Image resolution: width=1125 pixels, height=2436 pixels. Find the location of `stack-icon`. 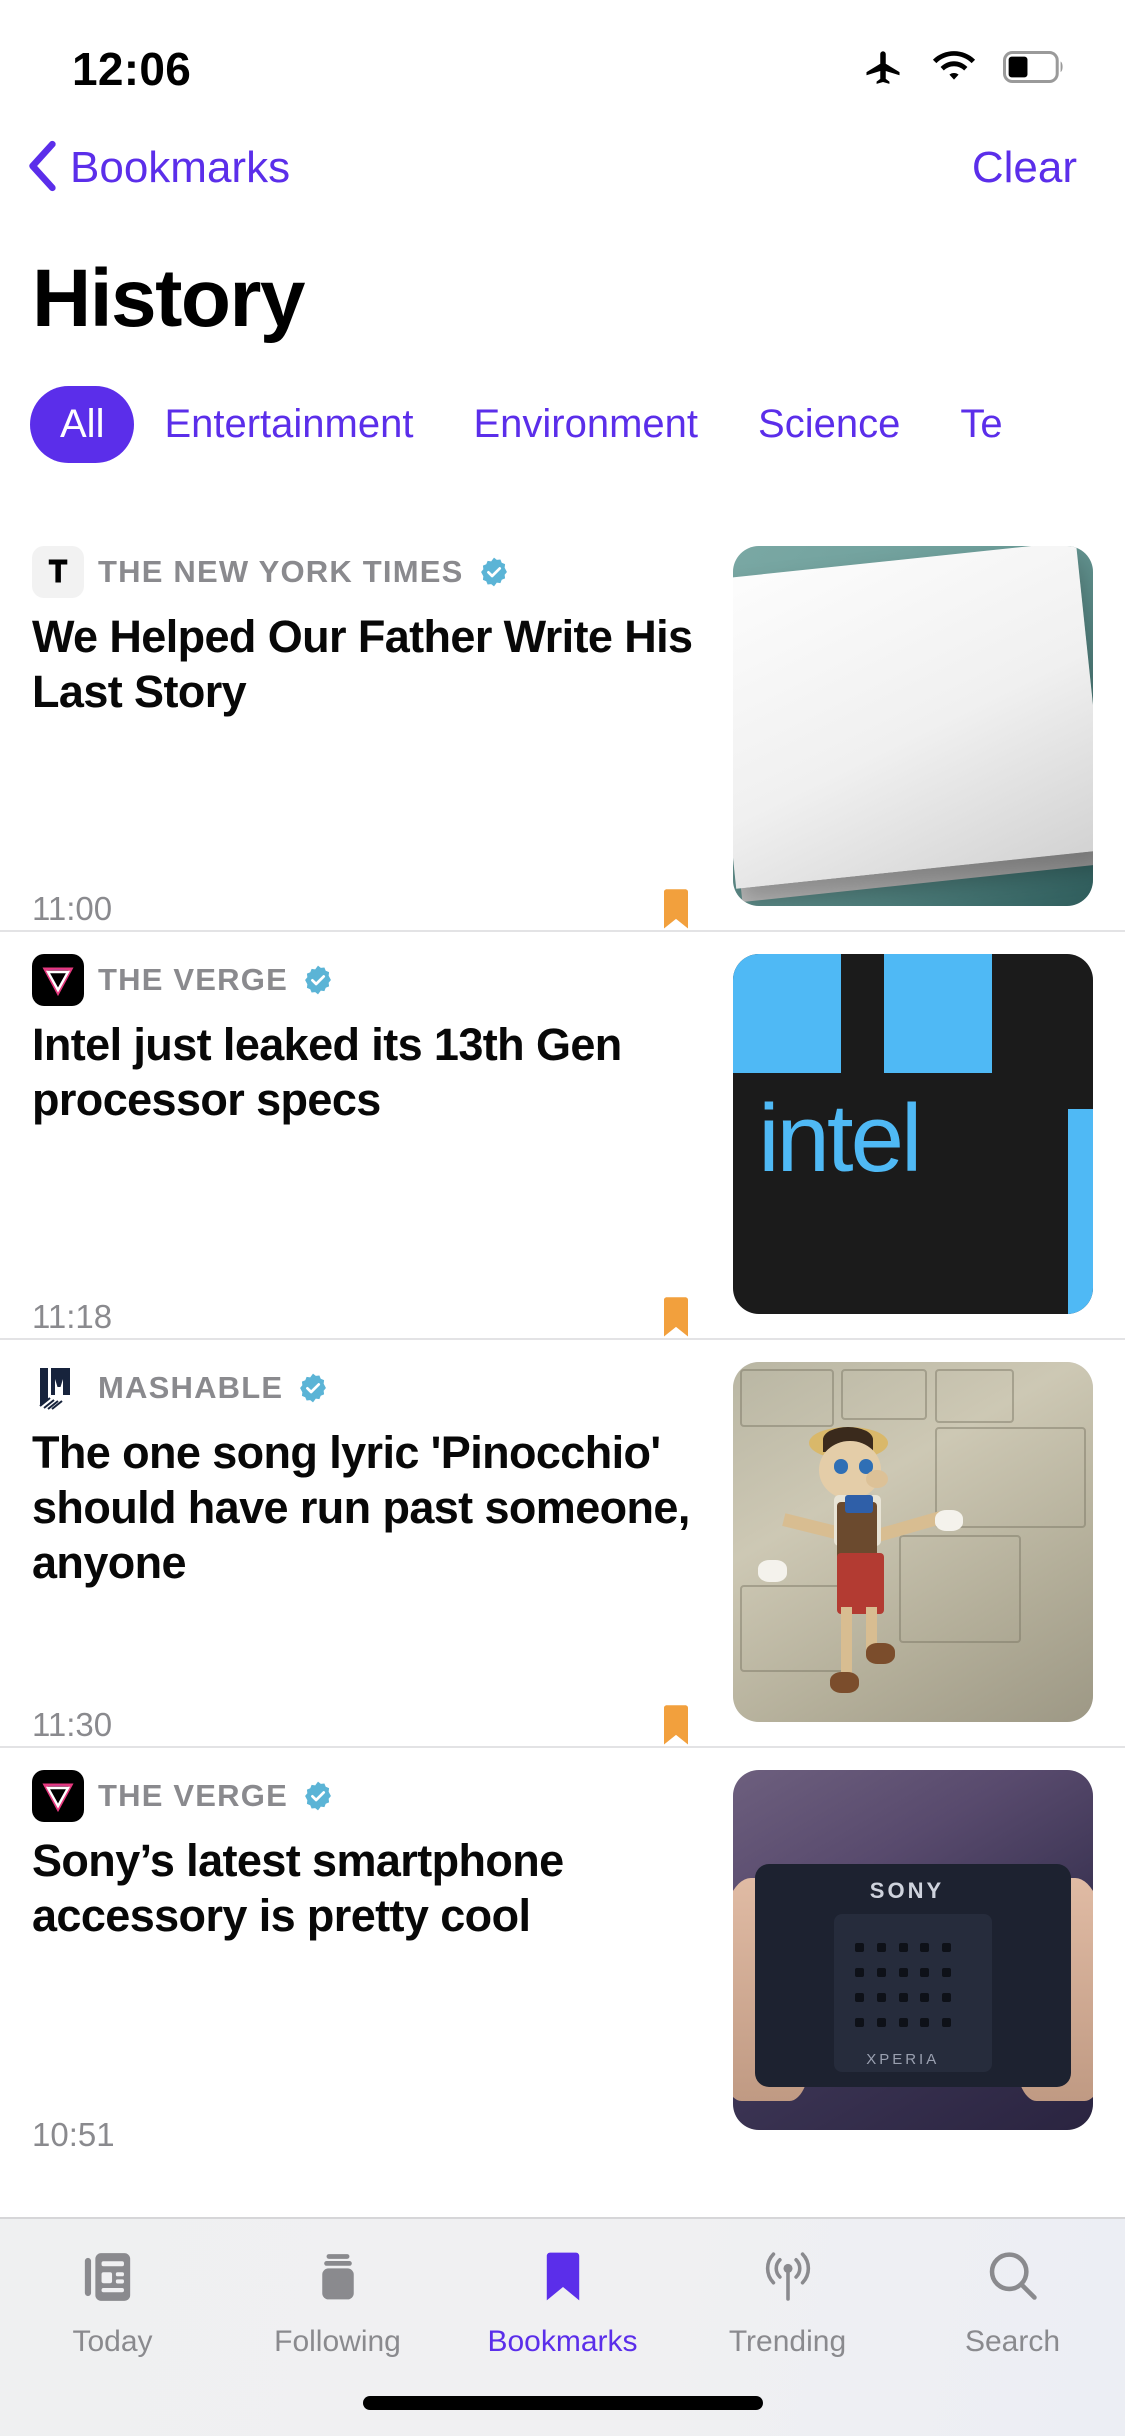

stack-icon is located at coordinates (338, 2277).